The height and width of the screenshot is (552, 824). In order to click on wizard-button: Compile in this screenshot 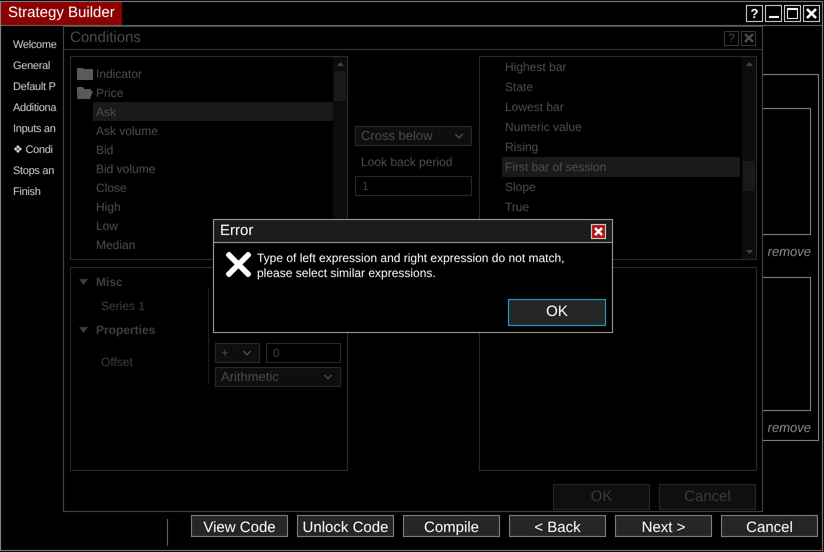, I will do `click(451, 526)`.